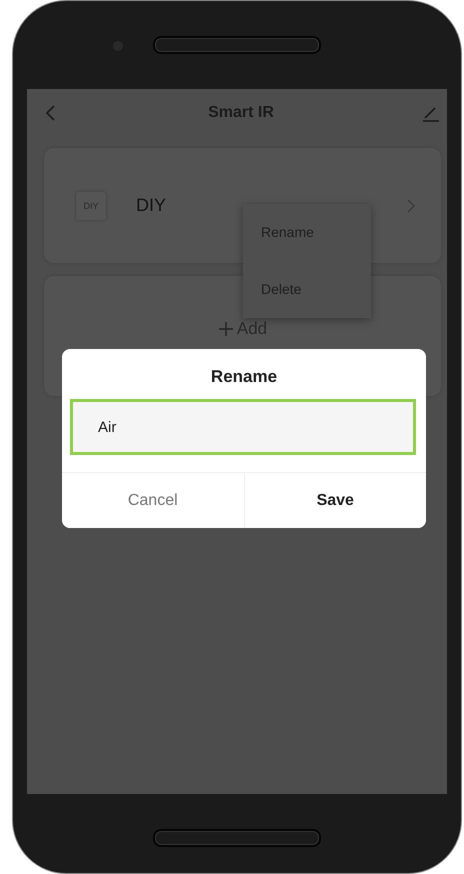 This screenshot has height=874, width=464. What do you see at coordinates (244, 377) in the screenshot?
I see `dialog-title: Rename` at bounding box center [244, 377].